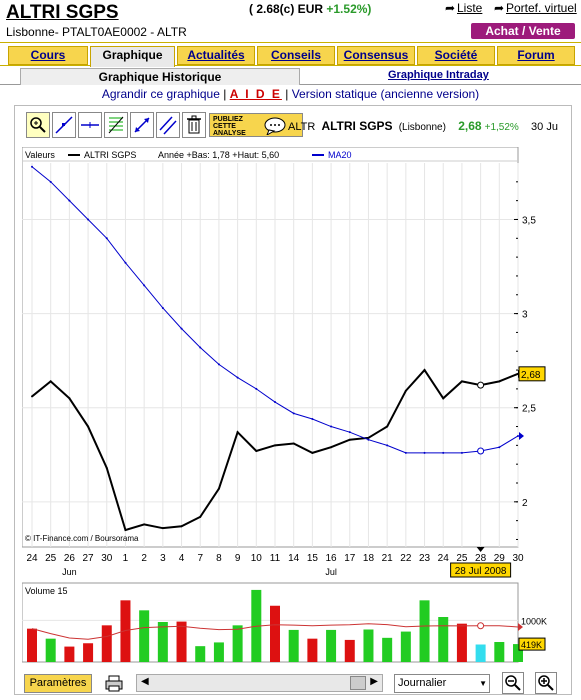  Describe the element at coordinates (62, 13) in the screenshot. I see `page-title: ALTRI SGPS` at that location.